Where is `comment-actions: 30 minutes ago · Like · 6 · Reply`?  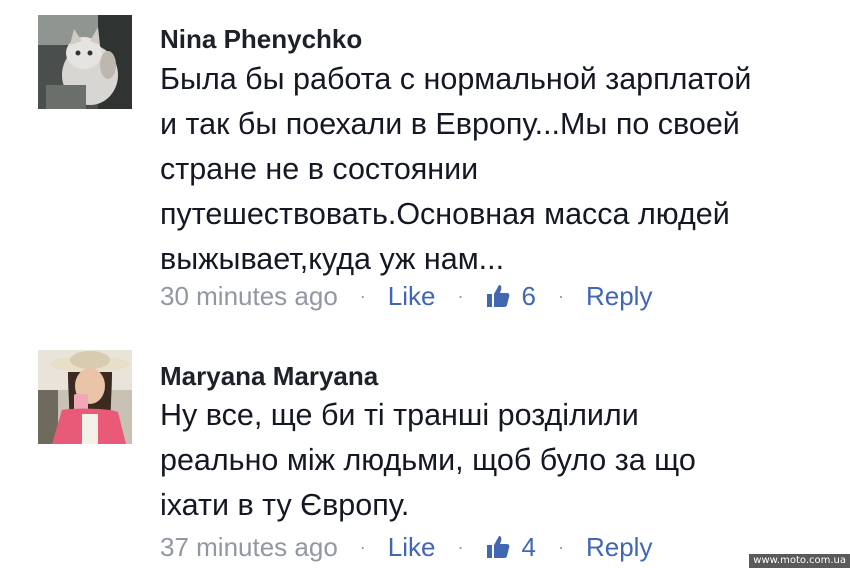
comment-actions: 30 minutes ago · Like · 6 · Reply is located at coordinates (406, 296).